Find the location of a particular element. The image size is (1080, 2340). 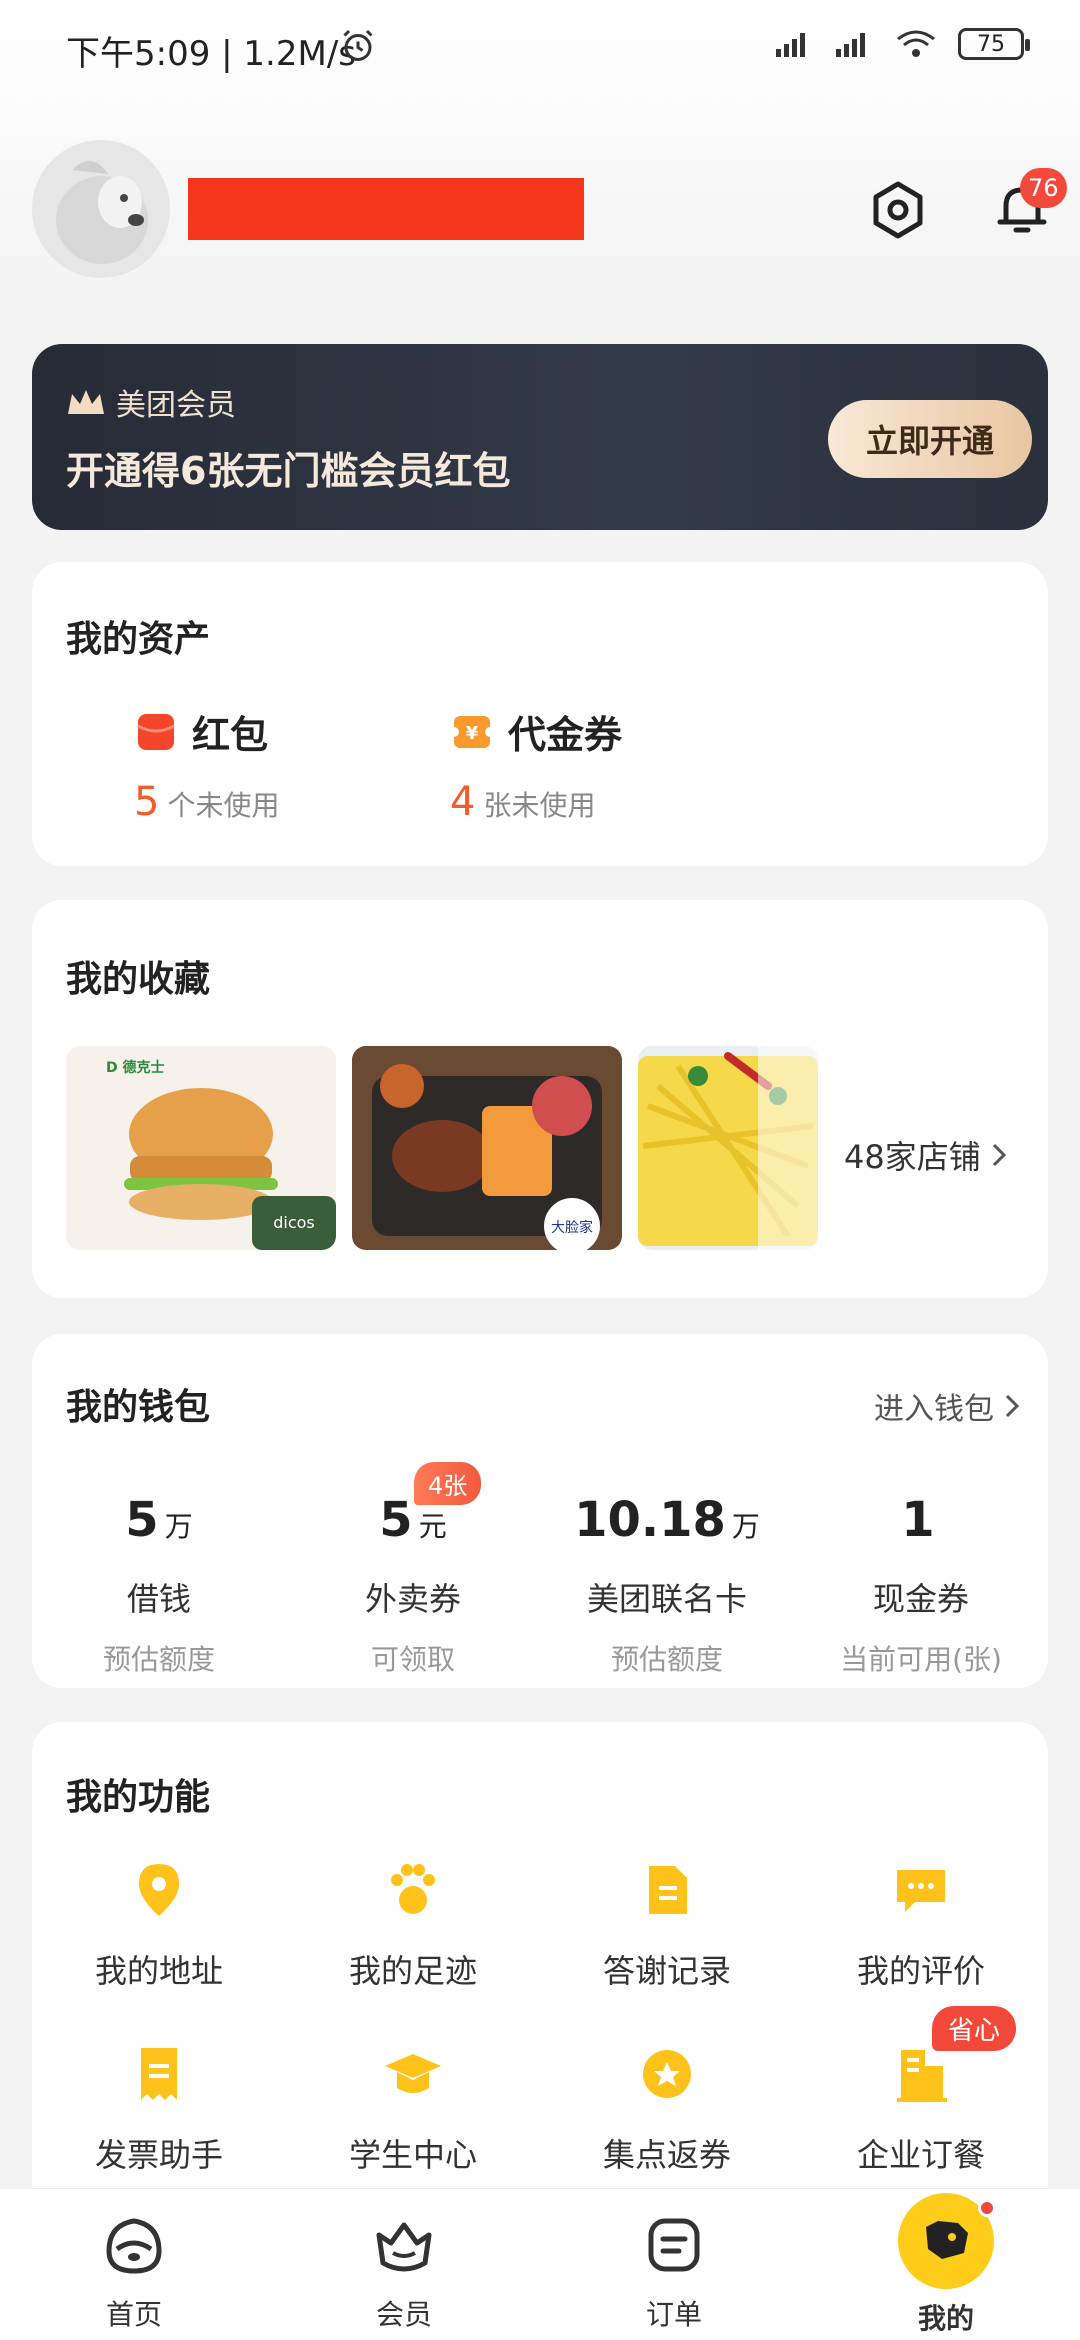

svg-text: 大脸家 is located at coordinates (572, 1227).